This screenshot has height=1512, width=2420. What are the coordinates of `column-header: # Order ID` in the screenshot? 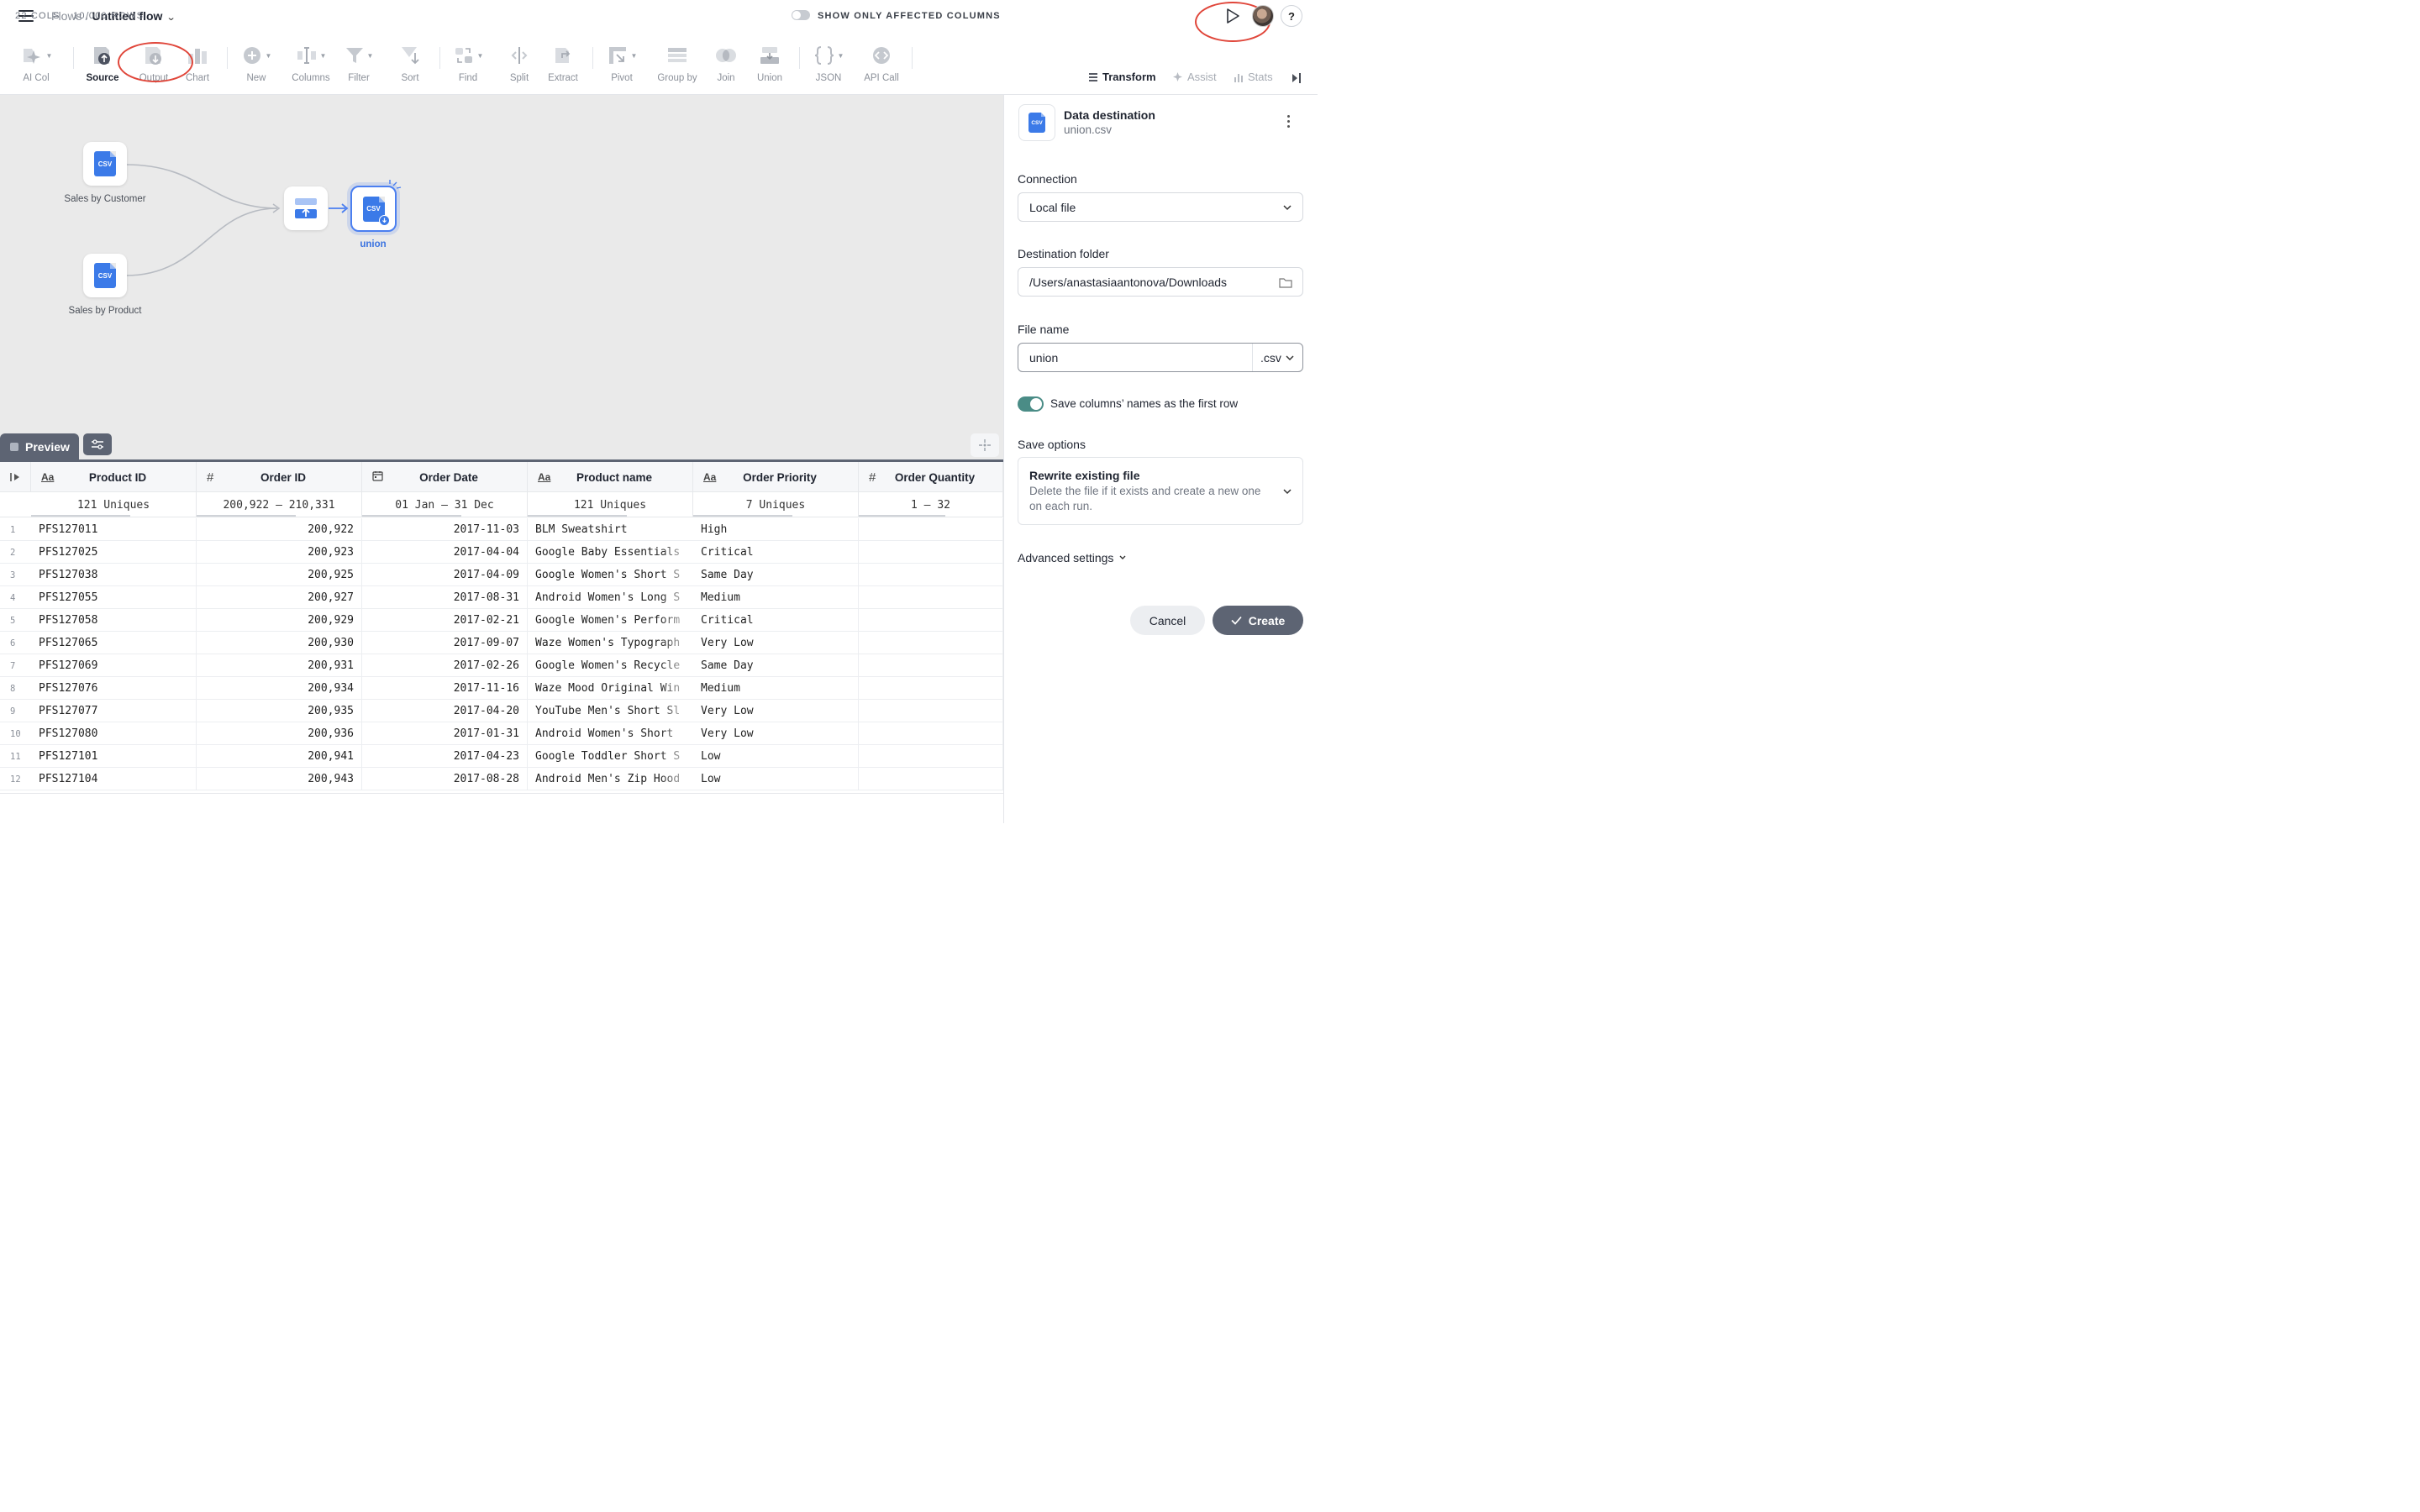 It's located at (279, 477).